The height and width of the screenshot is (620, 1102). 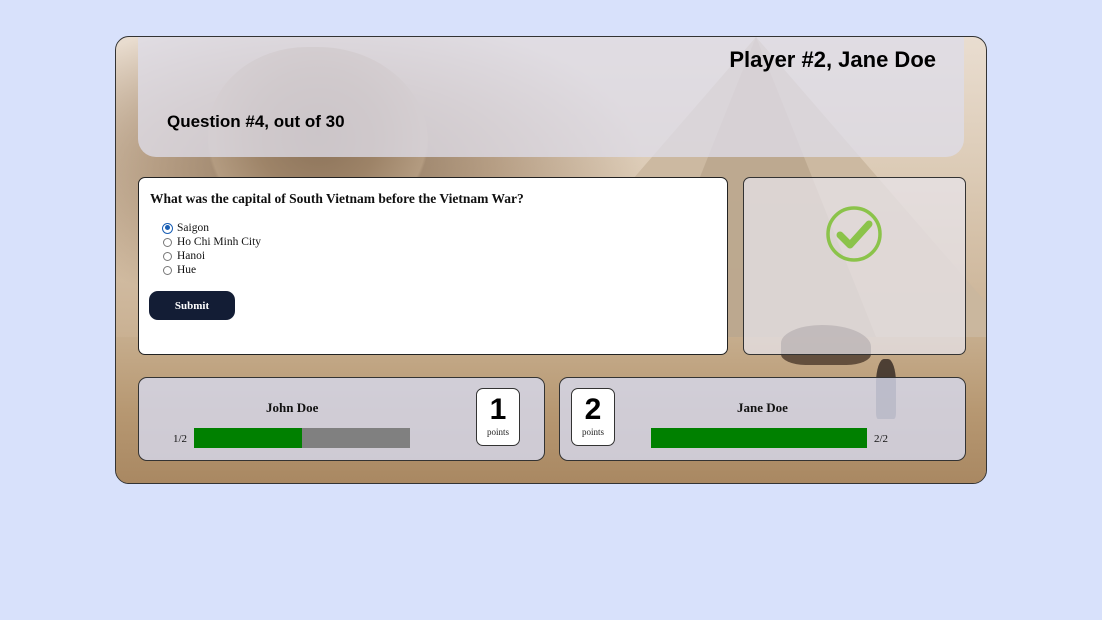 What do you see at coordinates (212, 256) in the screenshot?
I see `answer-option-hanoi: Hanoi` at bounding box center [212, 256].